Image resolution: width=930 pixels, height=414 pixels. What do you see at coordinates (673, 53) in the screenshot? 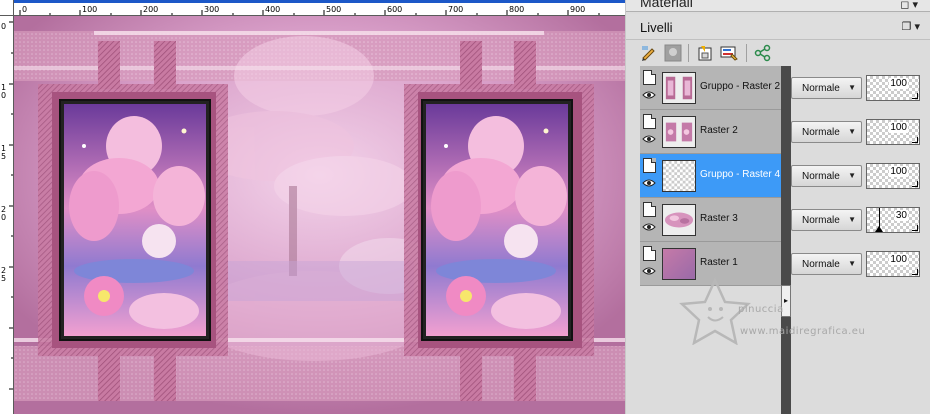
I see `layer-mask-icon` at bounding box center [673, 53].